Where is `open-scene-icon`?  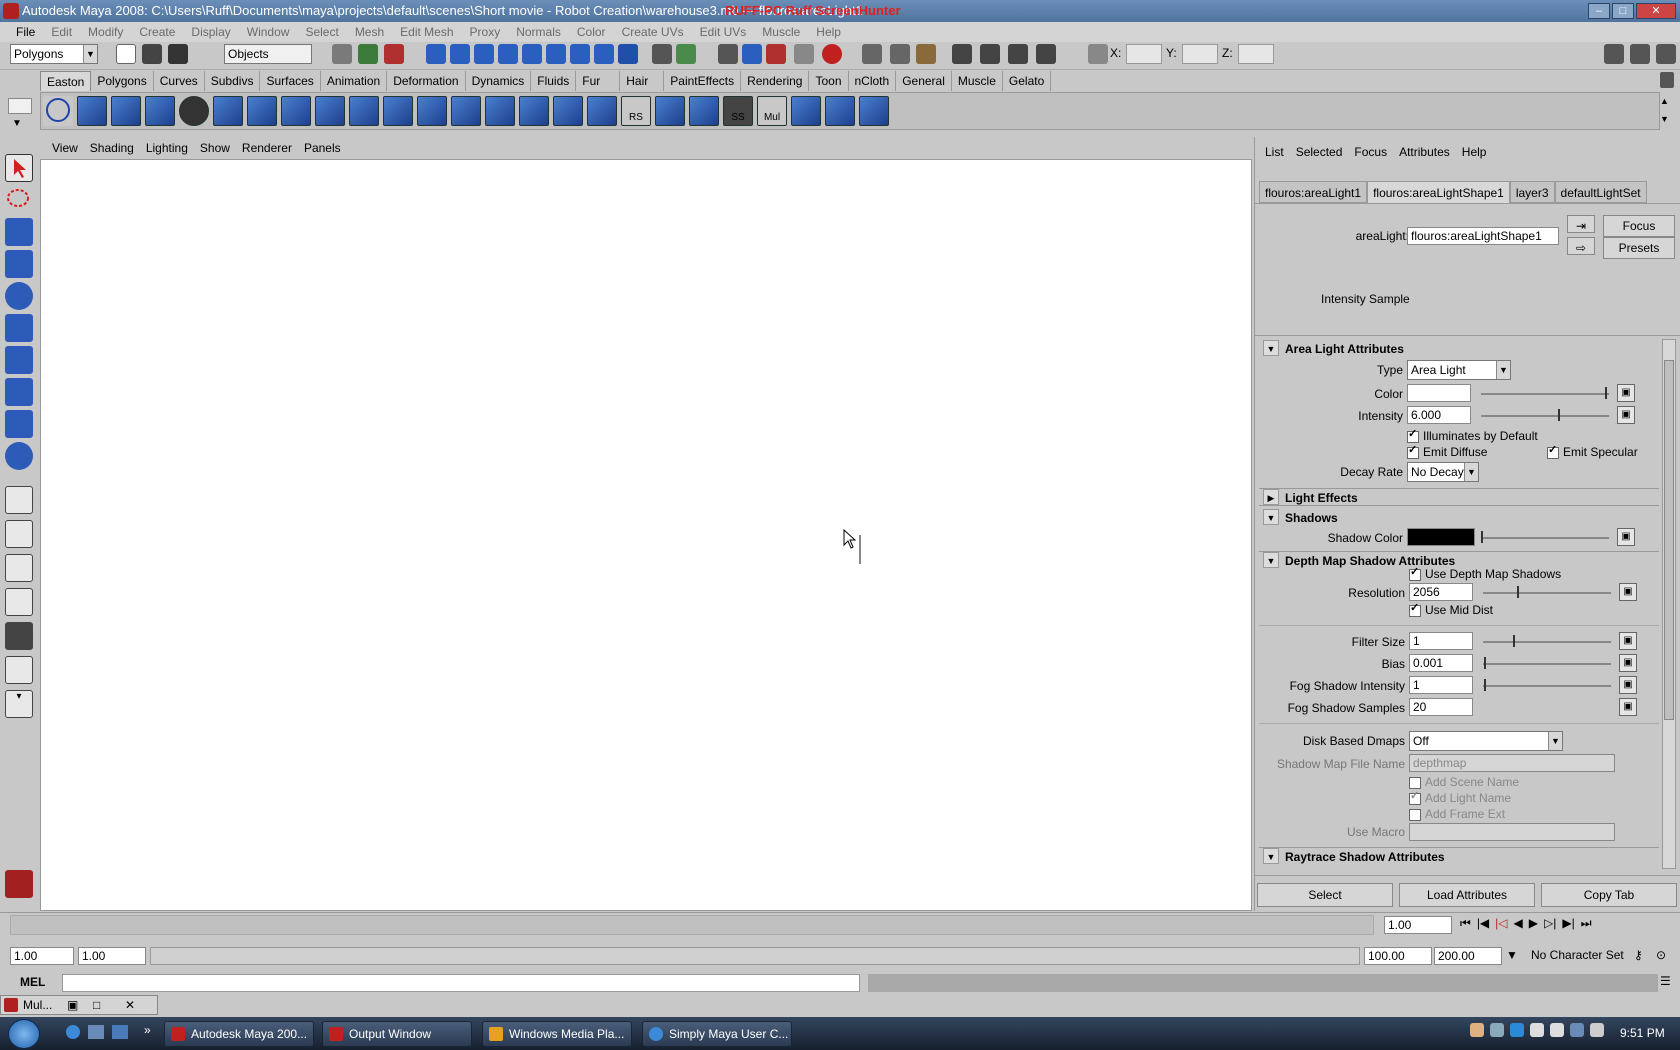
open-scene-icon is located at coordinates (152, 54).